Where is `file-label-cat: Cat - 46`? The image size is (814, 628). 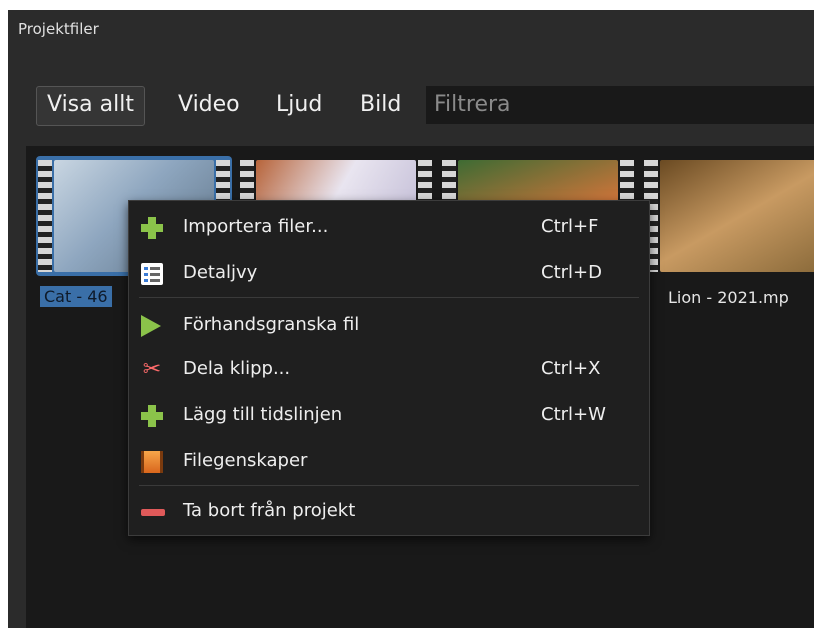 file-label-cat: Cat - 46 is located at coordinates (76, 296).